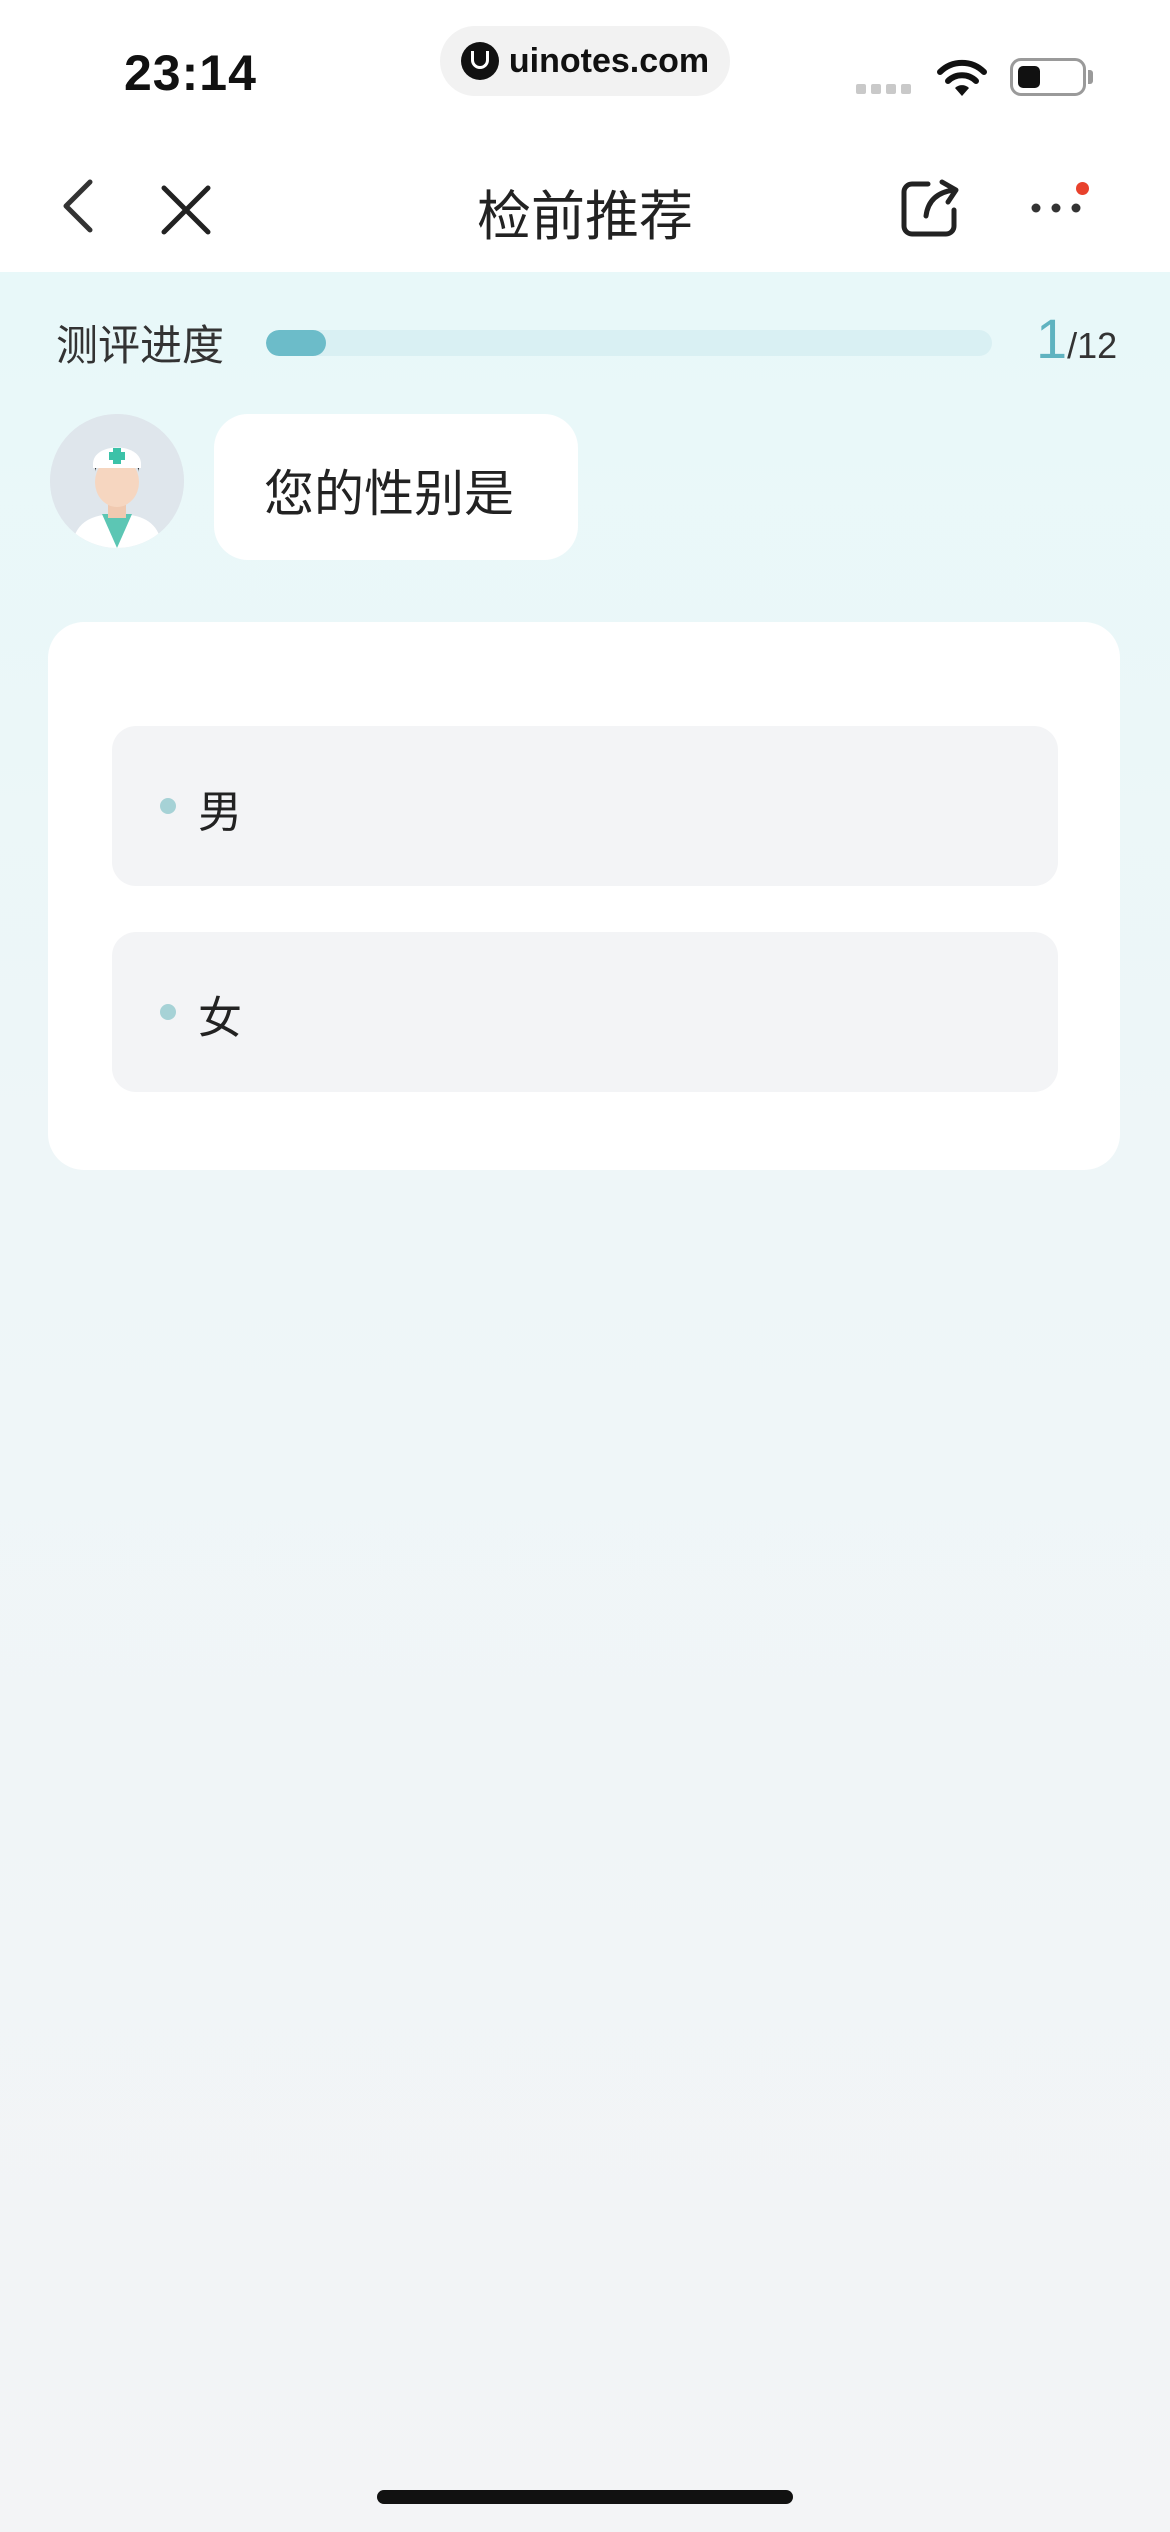 Image resolution: width=1170 pixels, height=2532 pixels. Describe the element at coordinates (220, 812) in the screenshot. I see `option-label: 男` at that location.